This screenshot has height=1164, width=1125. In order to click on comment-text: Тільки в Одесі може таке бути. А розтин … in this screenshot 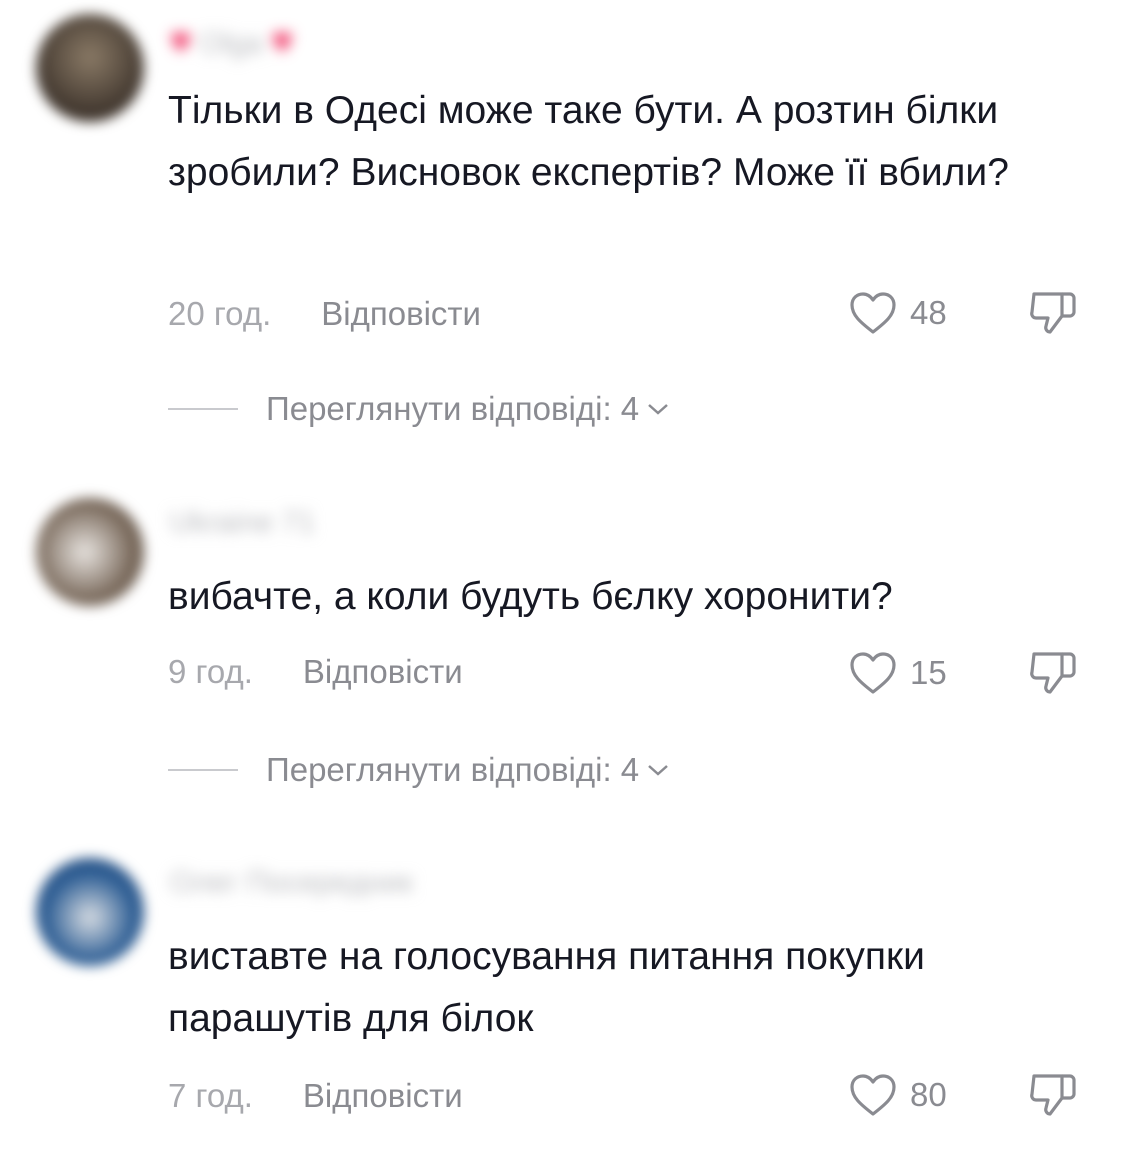, I will do `click(588, 141)`.